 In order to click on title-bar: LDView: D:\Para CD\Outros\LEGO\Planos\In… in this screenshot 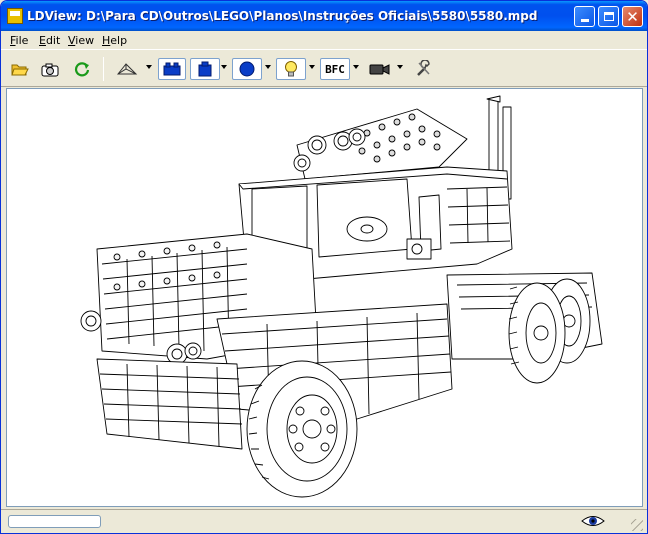, I will do `click(324, 16)`.